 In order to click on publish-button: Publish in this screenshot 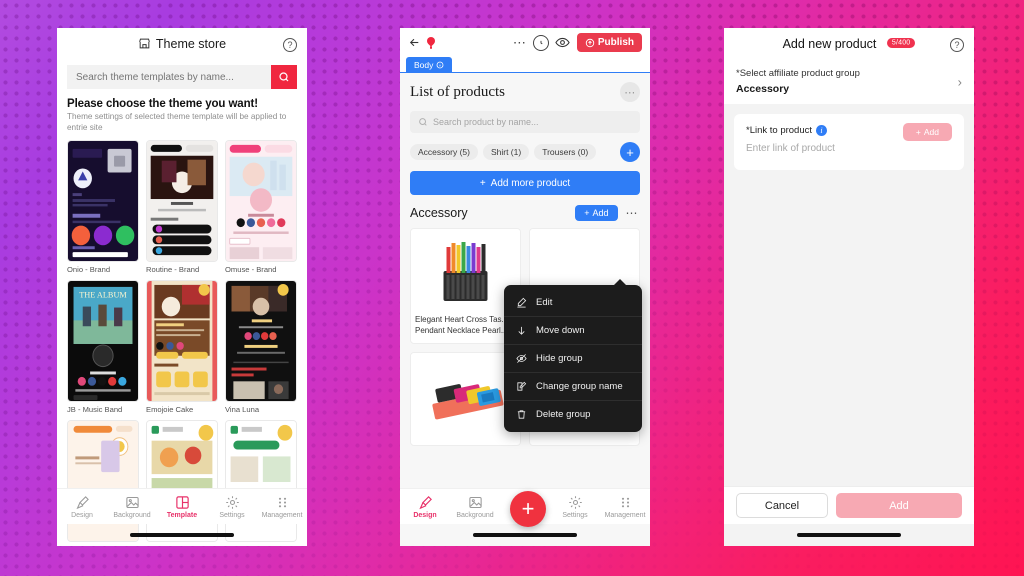, I will do `click(609, 42)`.